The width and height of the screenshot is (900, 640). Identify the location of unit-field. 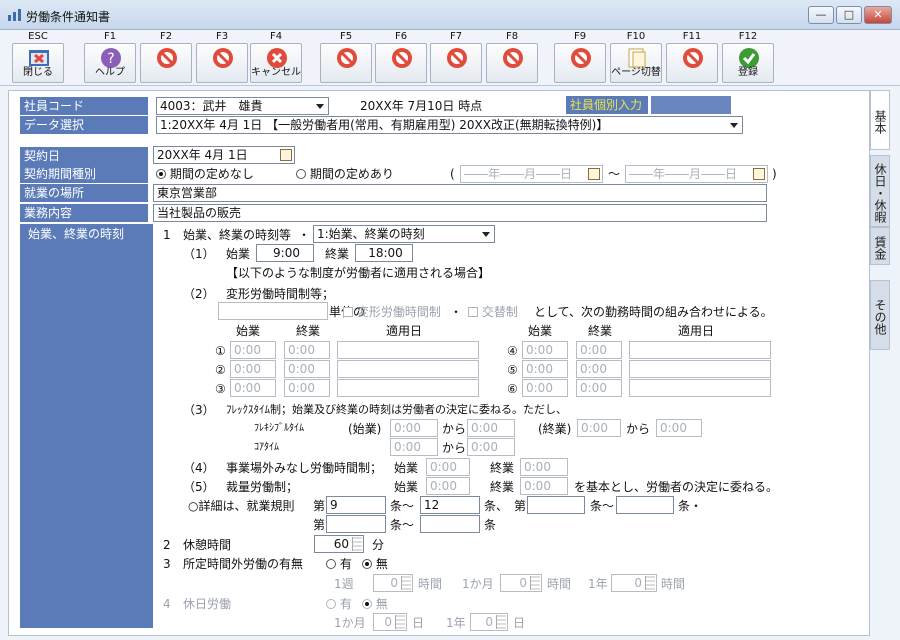
(273, 311).